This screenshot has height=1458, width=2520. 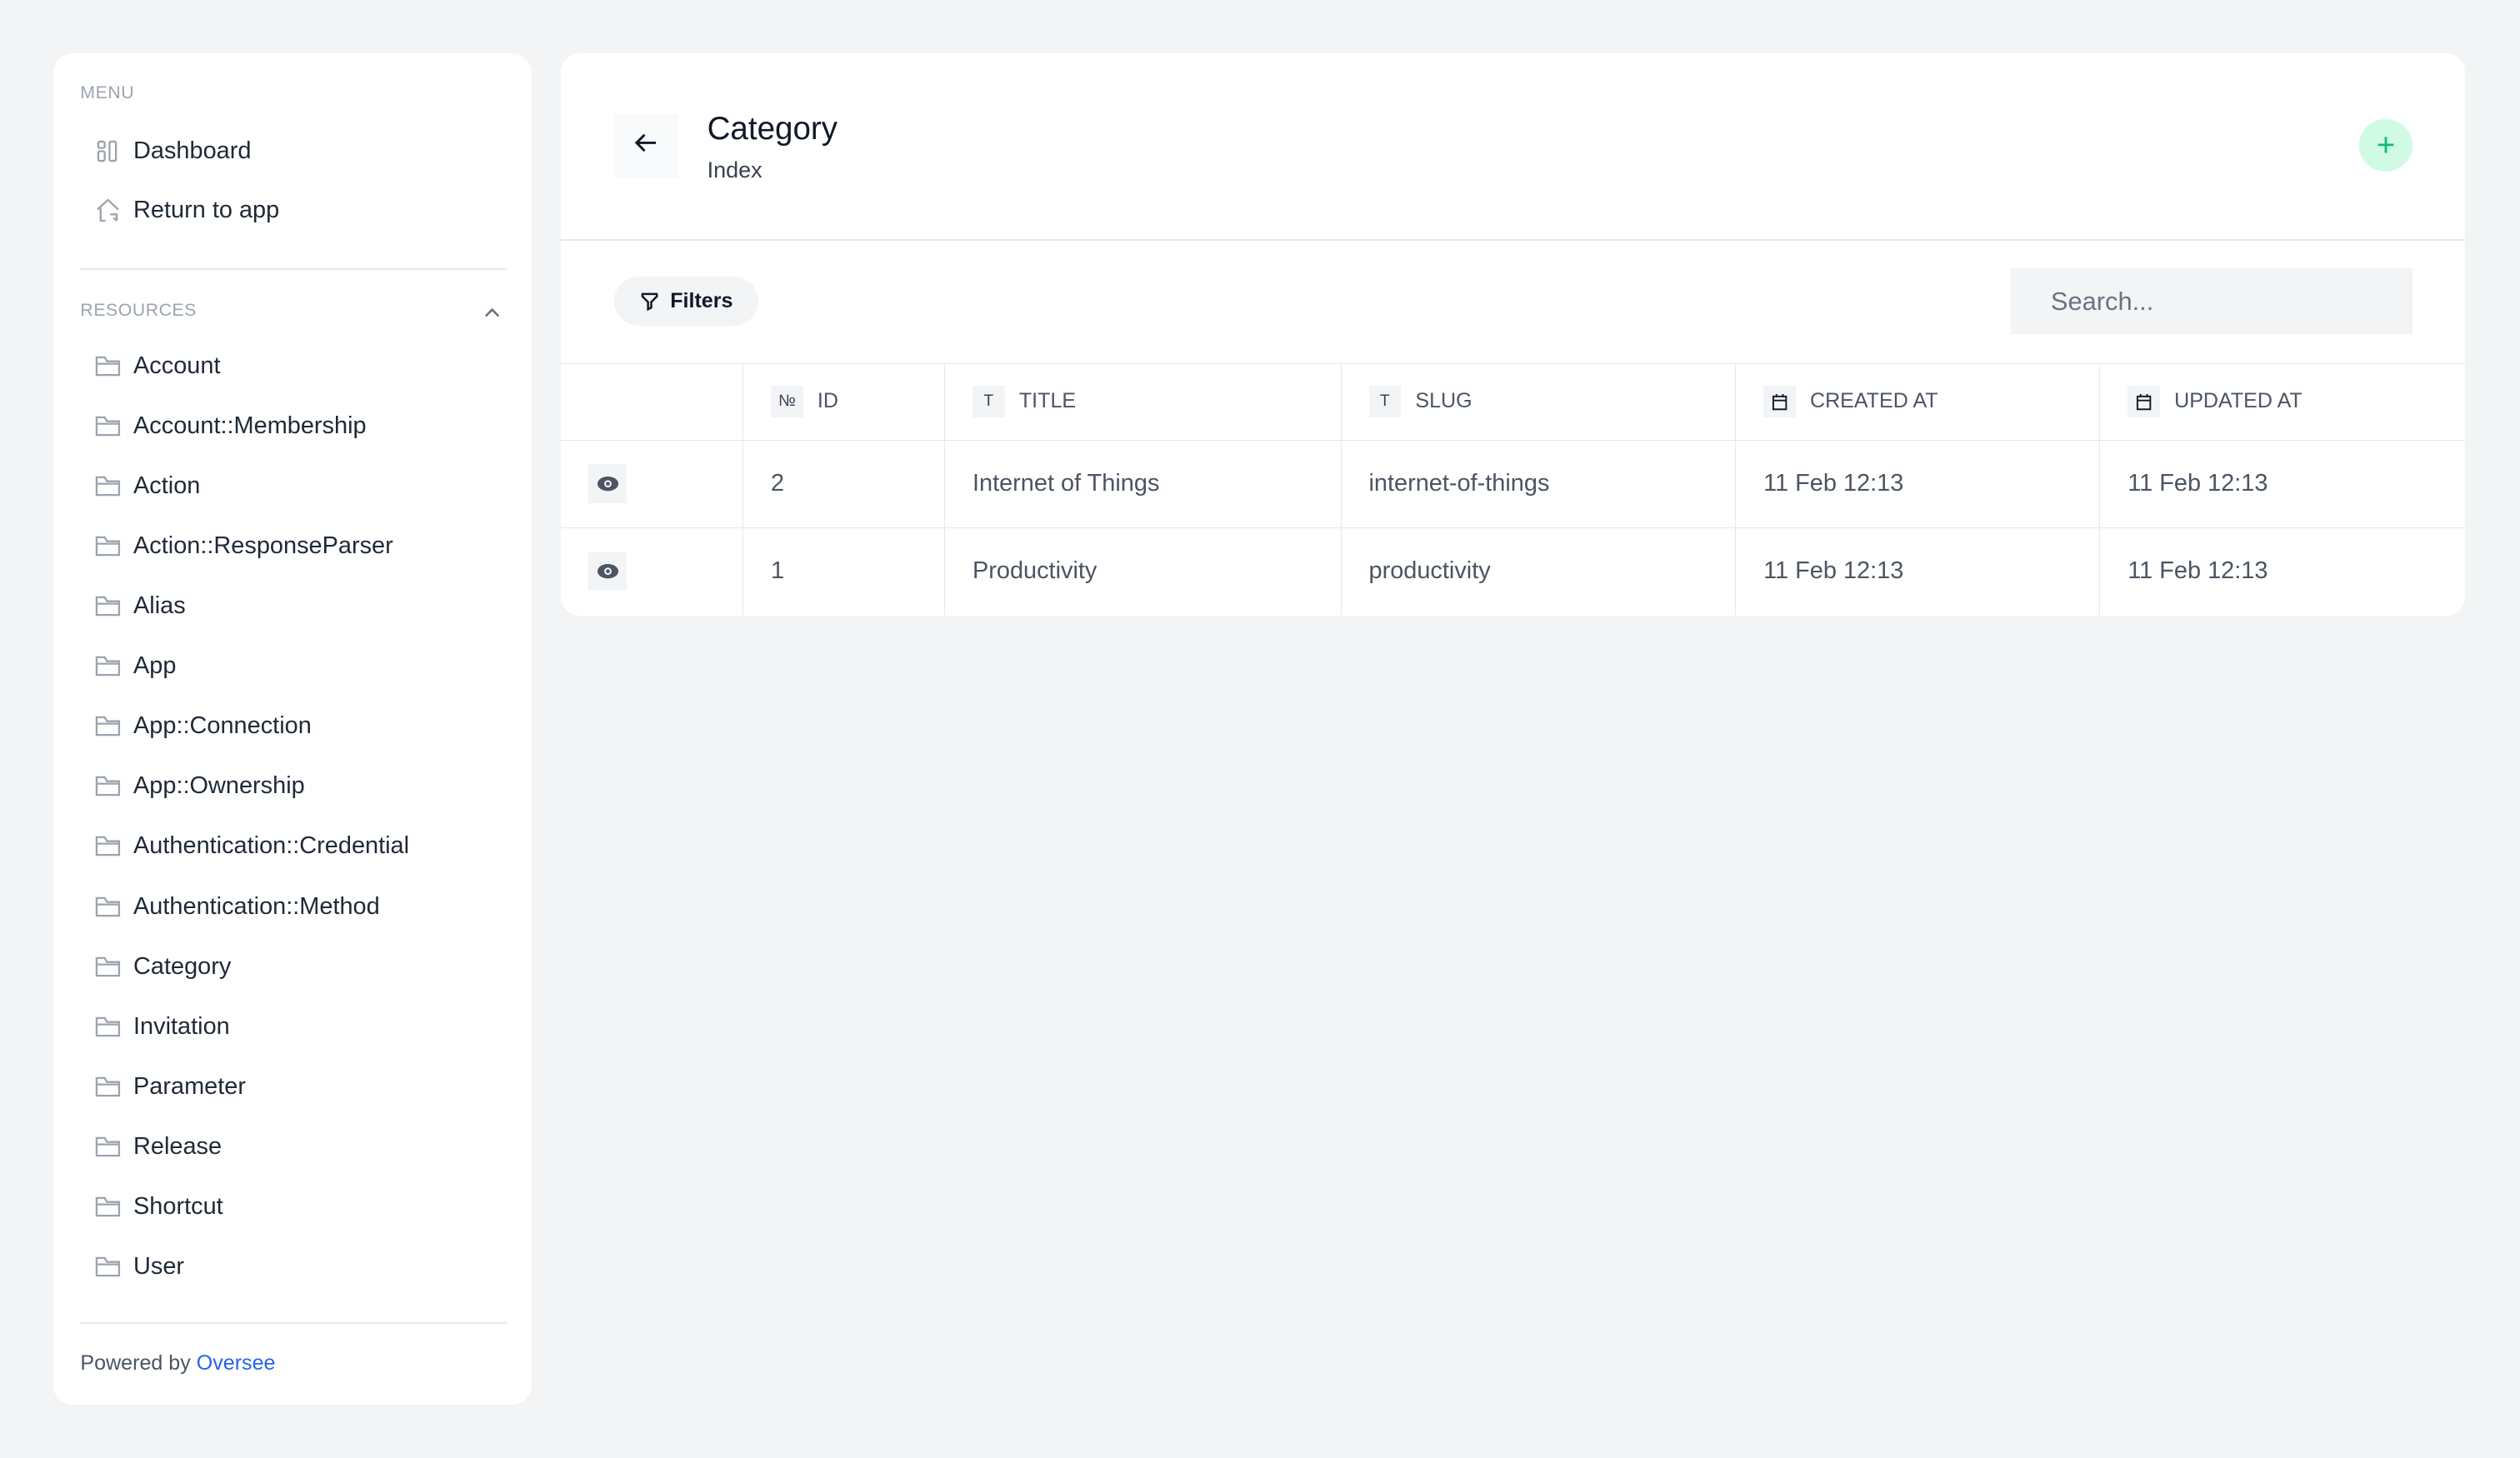 What do you see at coordinates (2211, 301) in the screenshot?
I see `search-input` at bounding box center [2211, 301].